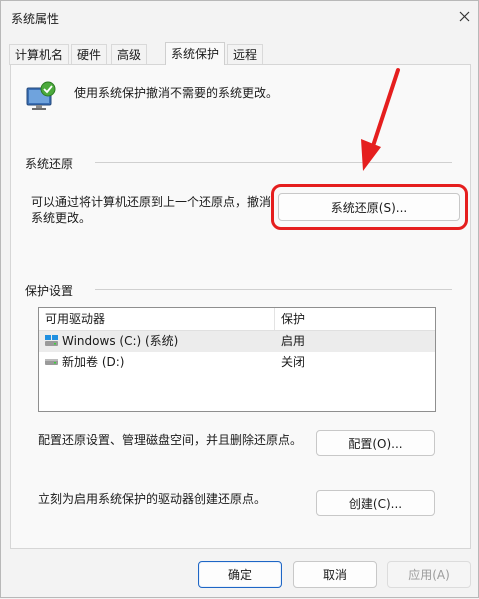 The height and width of the screenshot is (599, 479). I want to click on configure-text: 配置还原设置、管理磁盘空间，并且删除还原点。, so click(170, 440).